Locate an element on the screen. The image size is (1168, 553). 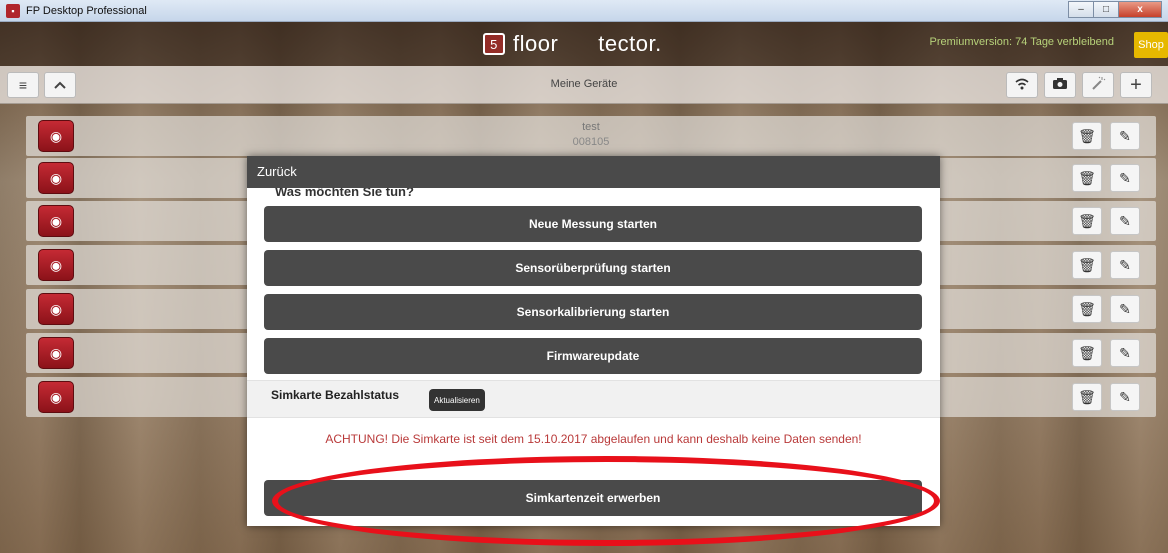
magic-wand-icon is located at coordinates (1098, 85).